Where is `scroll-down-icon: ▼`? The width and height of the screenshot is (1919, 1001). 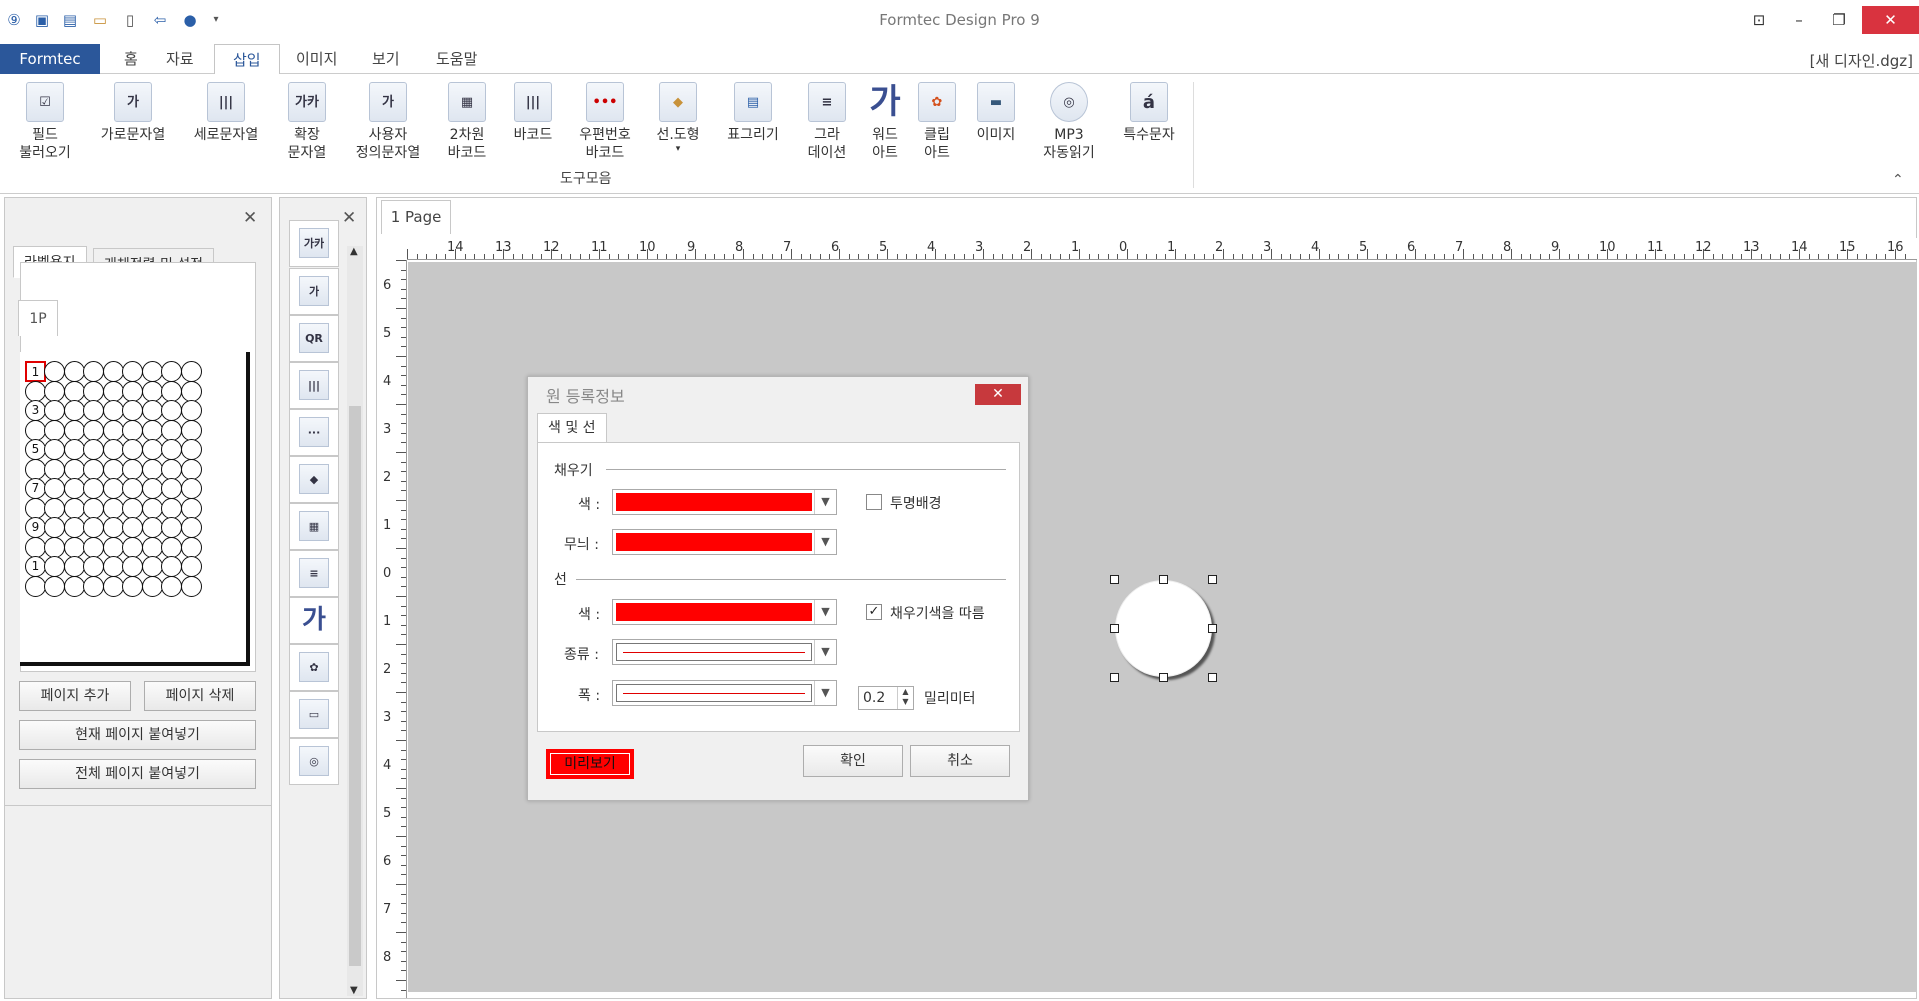
scroll-down-icon: ▼ is located at coordinates (354, 990).